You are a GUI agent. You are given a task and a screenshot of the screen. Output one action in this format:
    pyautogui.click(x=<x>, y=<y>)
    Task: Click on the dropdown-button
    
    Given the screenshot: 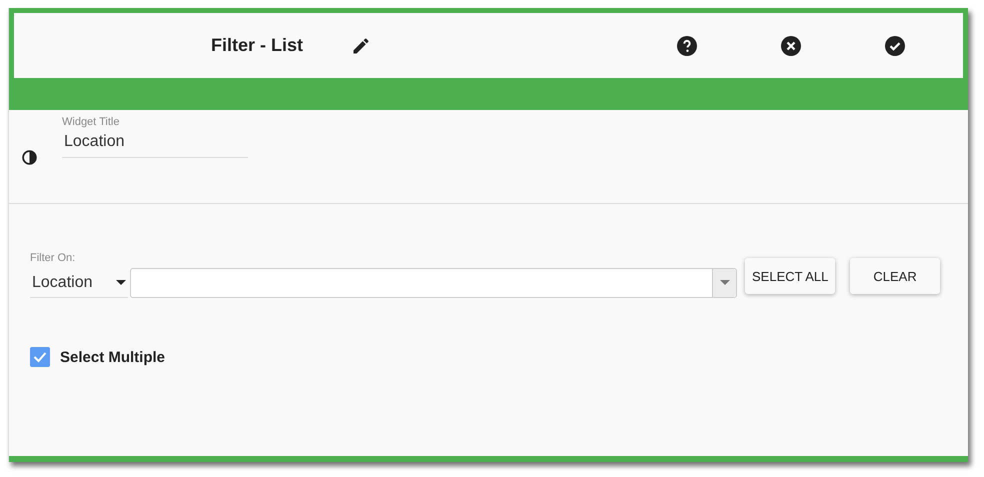 What is the action you would take?
    pyautogui.click(x=724, y=283)
    